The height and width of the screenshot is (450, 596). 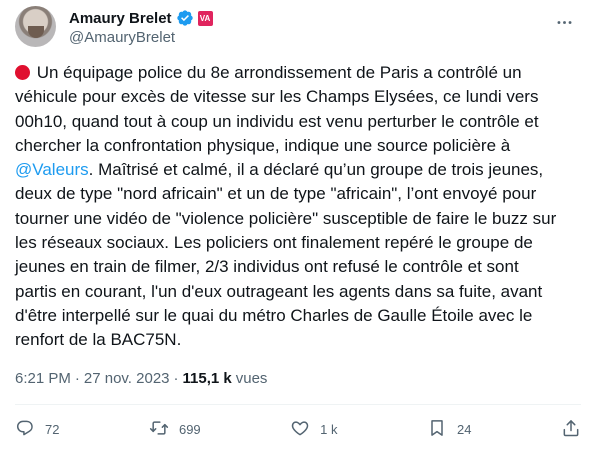 I want to click on tweet-header: Amaury Brelet VA @AmauryBrelet, so click(x=299, y=28).